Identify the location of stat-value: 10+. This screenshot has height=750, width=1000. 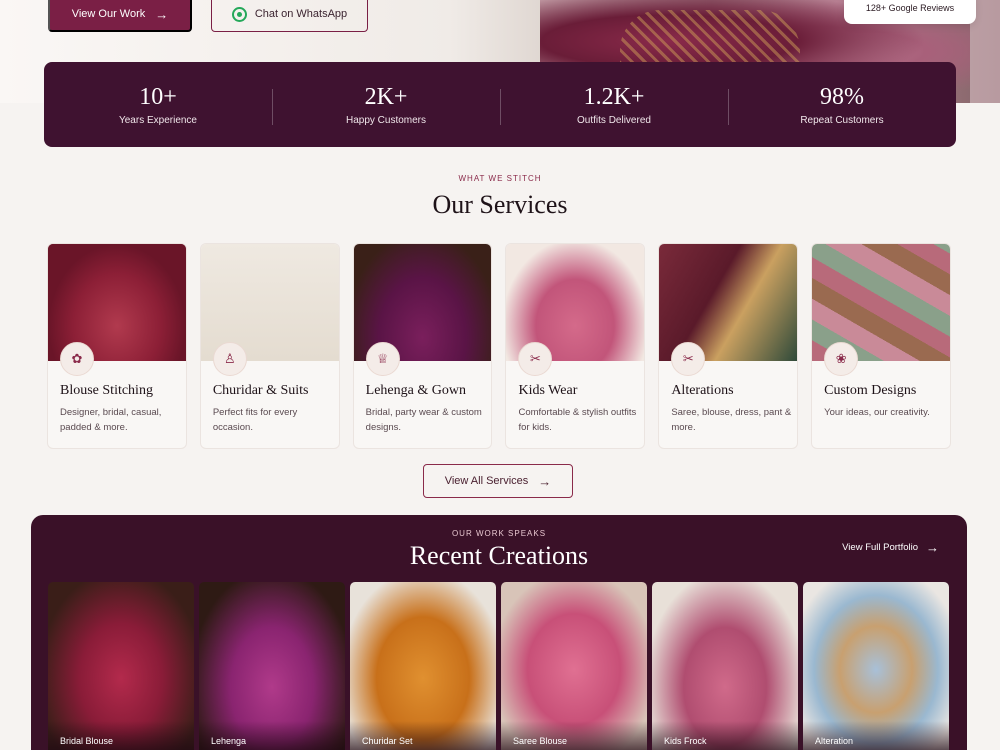
(158, 97).